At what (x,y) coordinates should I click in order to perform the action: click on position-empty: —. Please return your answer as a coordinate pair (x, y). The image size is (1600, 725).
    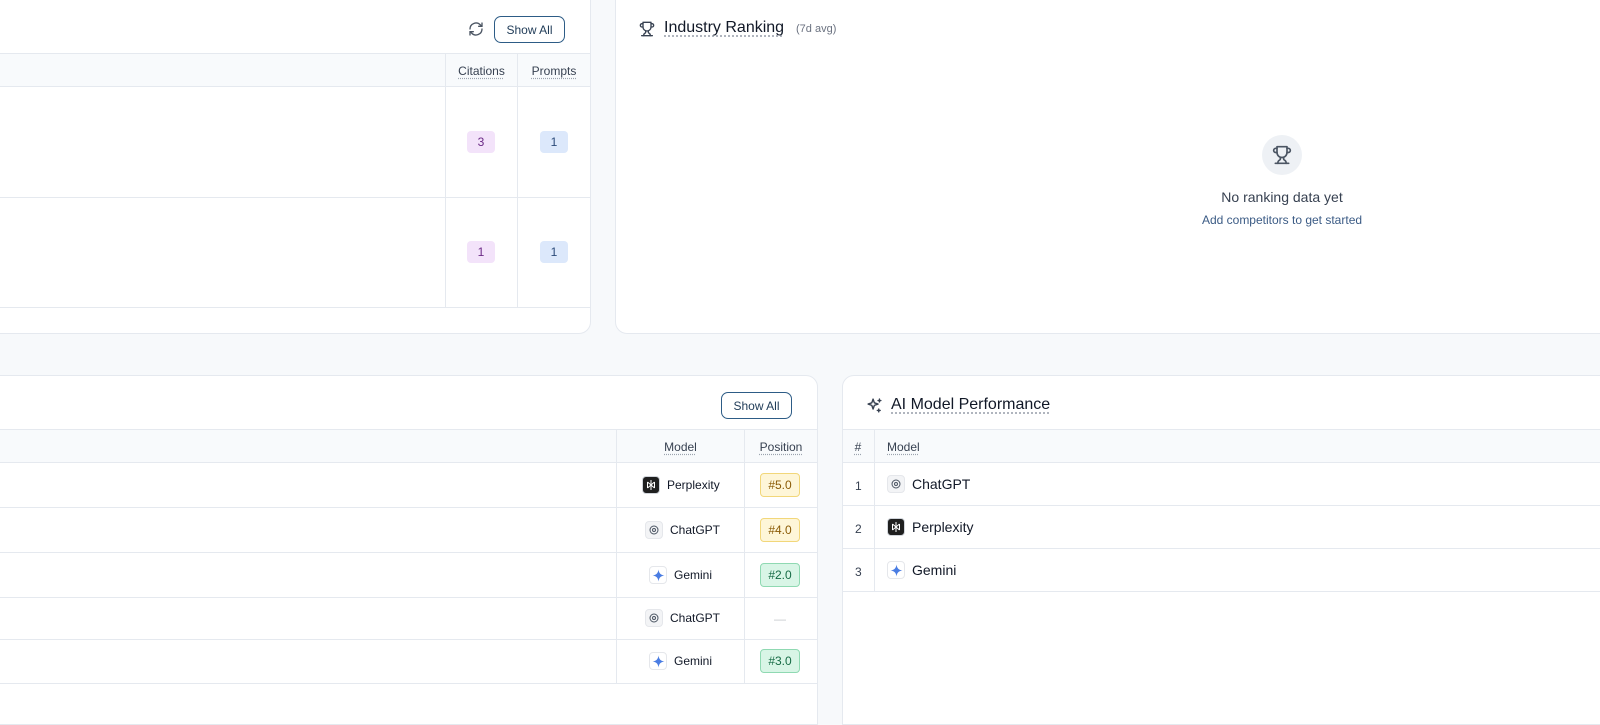
    Looking at the image, I should click on (780, 619).